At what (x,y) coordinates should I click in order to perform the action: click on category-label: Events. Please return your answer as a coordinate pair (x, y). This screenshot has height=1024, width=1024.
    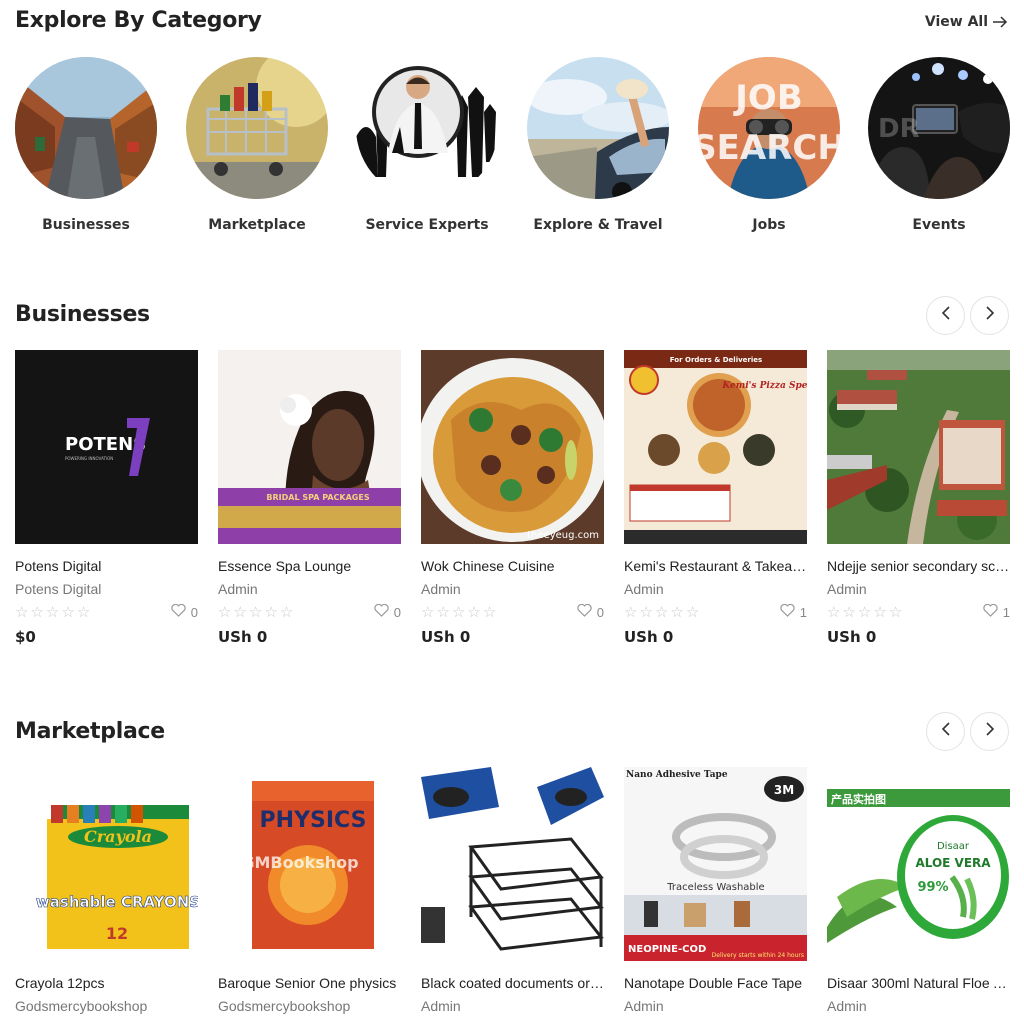
    Looking at the image, I should click on (939, 225).